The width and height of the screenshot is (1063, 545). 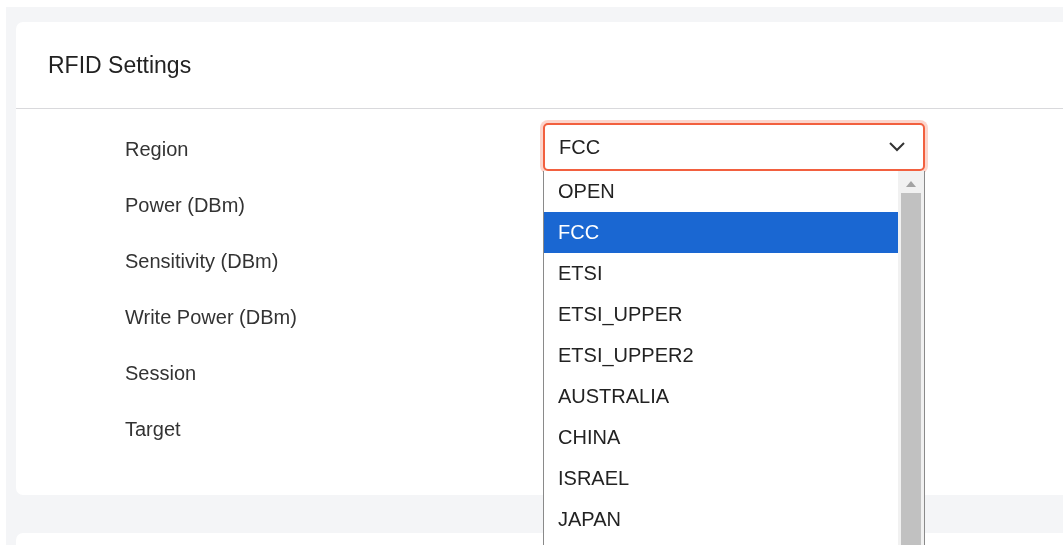 I want to click on scrollbar, so click(x=911, y=358).